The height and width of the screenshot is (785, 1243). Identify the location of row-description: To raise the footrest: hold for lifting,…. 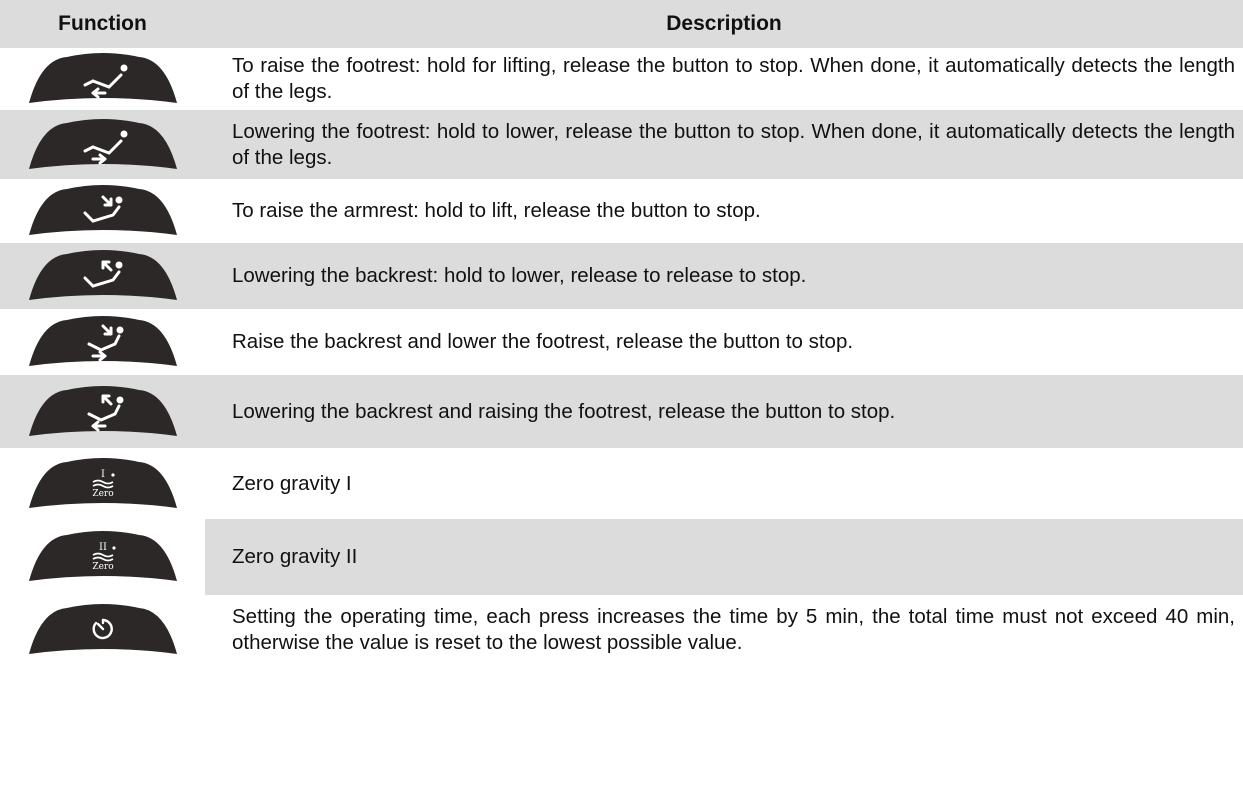
(733, 78).